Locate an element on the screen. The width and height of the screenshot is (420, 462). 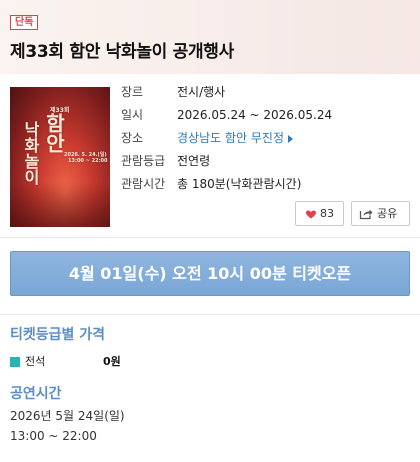
poster-time: 13:00 ~ 22:00 is located at coordinates (88, 161).